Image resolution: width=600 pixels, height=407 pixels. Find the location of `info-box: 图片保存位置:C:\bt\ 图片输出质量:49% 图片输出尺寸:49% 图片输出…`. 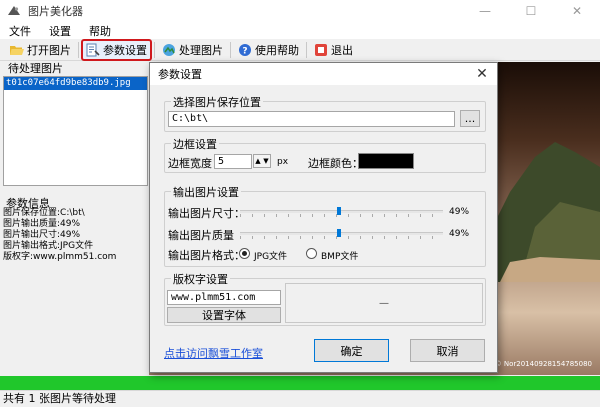

info-box: 图片保存位置:C:\bt\ 图片输出质量:49% 图片输出尺寸:49% 图片输出… is located at coordinates (75, 235).